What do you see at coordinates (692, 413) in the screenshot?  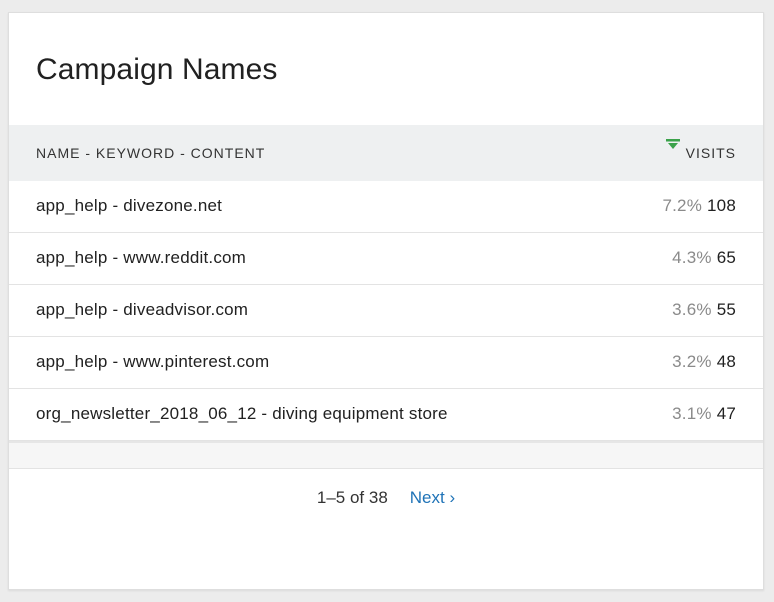 I see `row-percent: 3.1%` at bounding box center [692, 413].